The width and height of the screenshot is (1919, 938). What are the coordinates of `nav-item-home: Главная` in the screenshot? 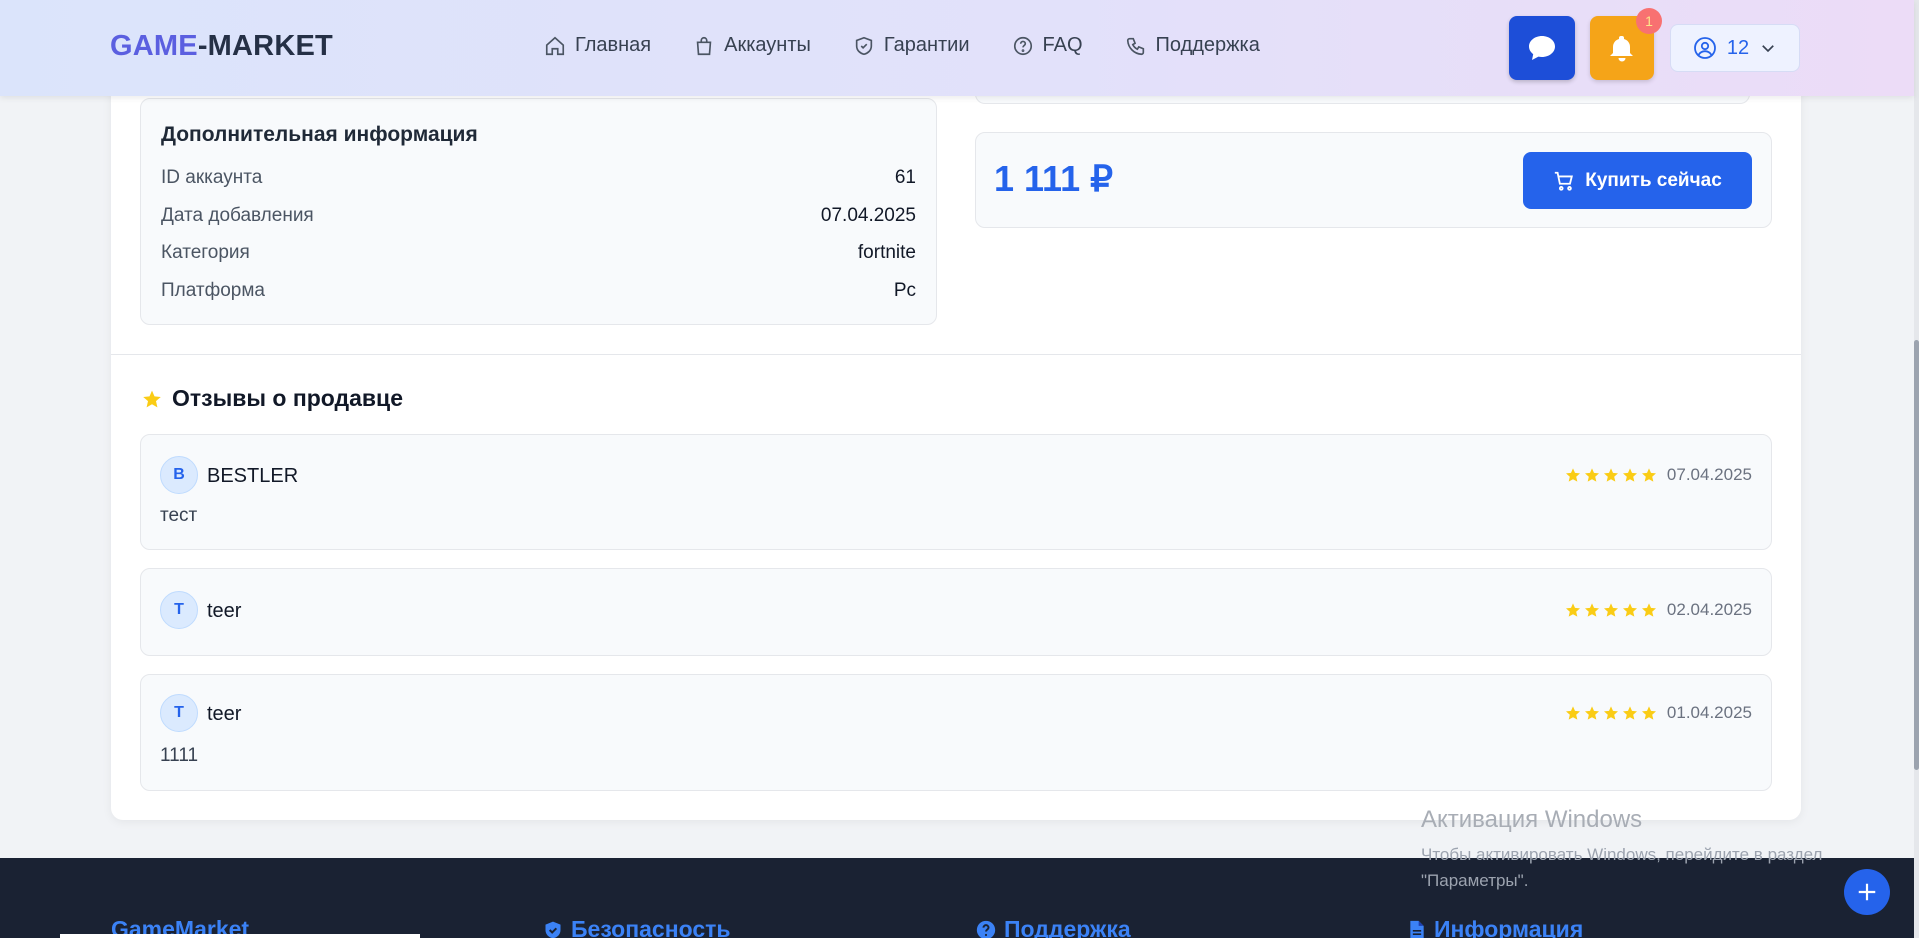 It's located at (597, 45).